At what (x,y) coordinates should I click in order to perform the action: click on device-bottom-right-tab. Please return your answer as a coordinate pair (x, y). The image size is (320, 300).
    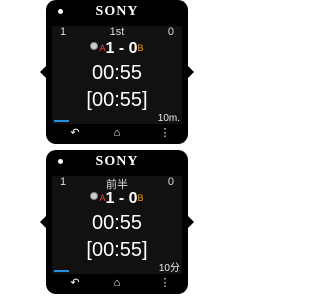
    Looking at the image, I should click on (191, 222).